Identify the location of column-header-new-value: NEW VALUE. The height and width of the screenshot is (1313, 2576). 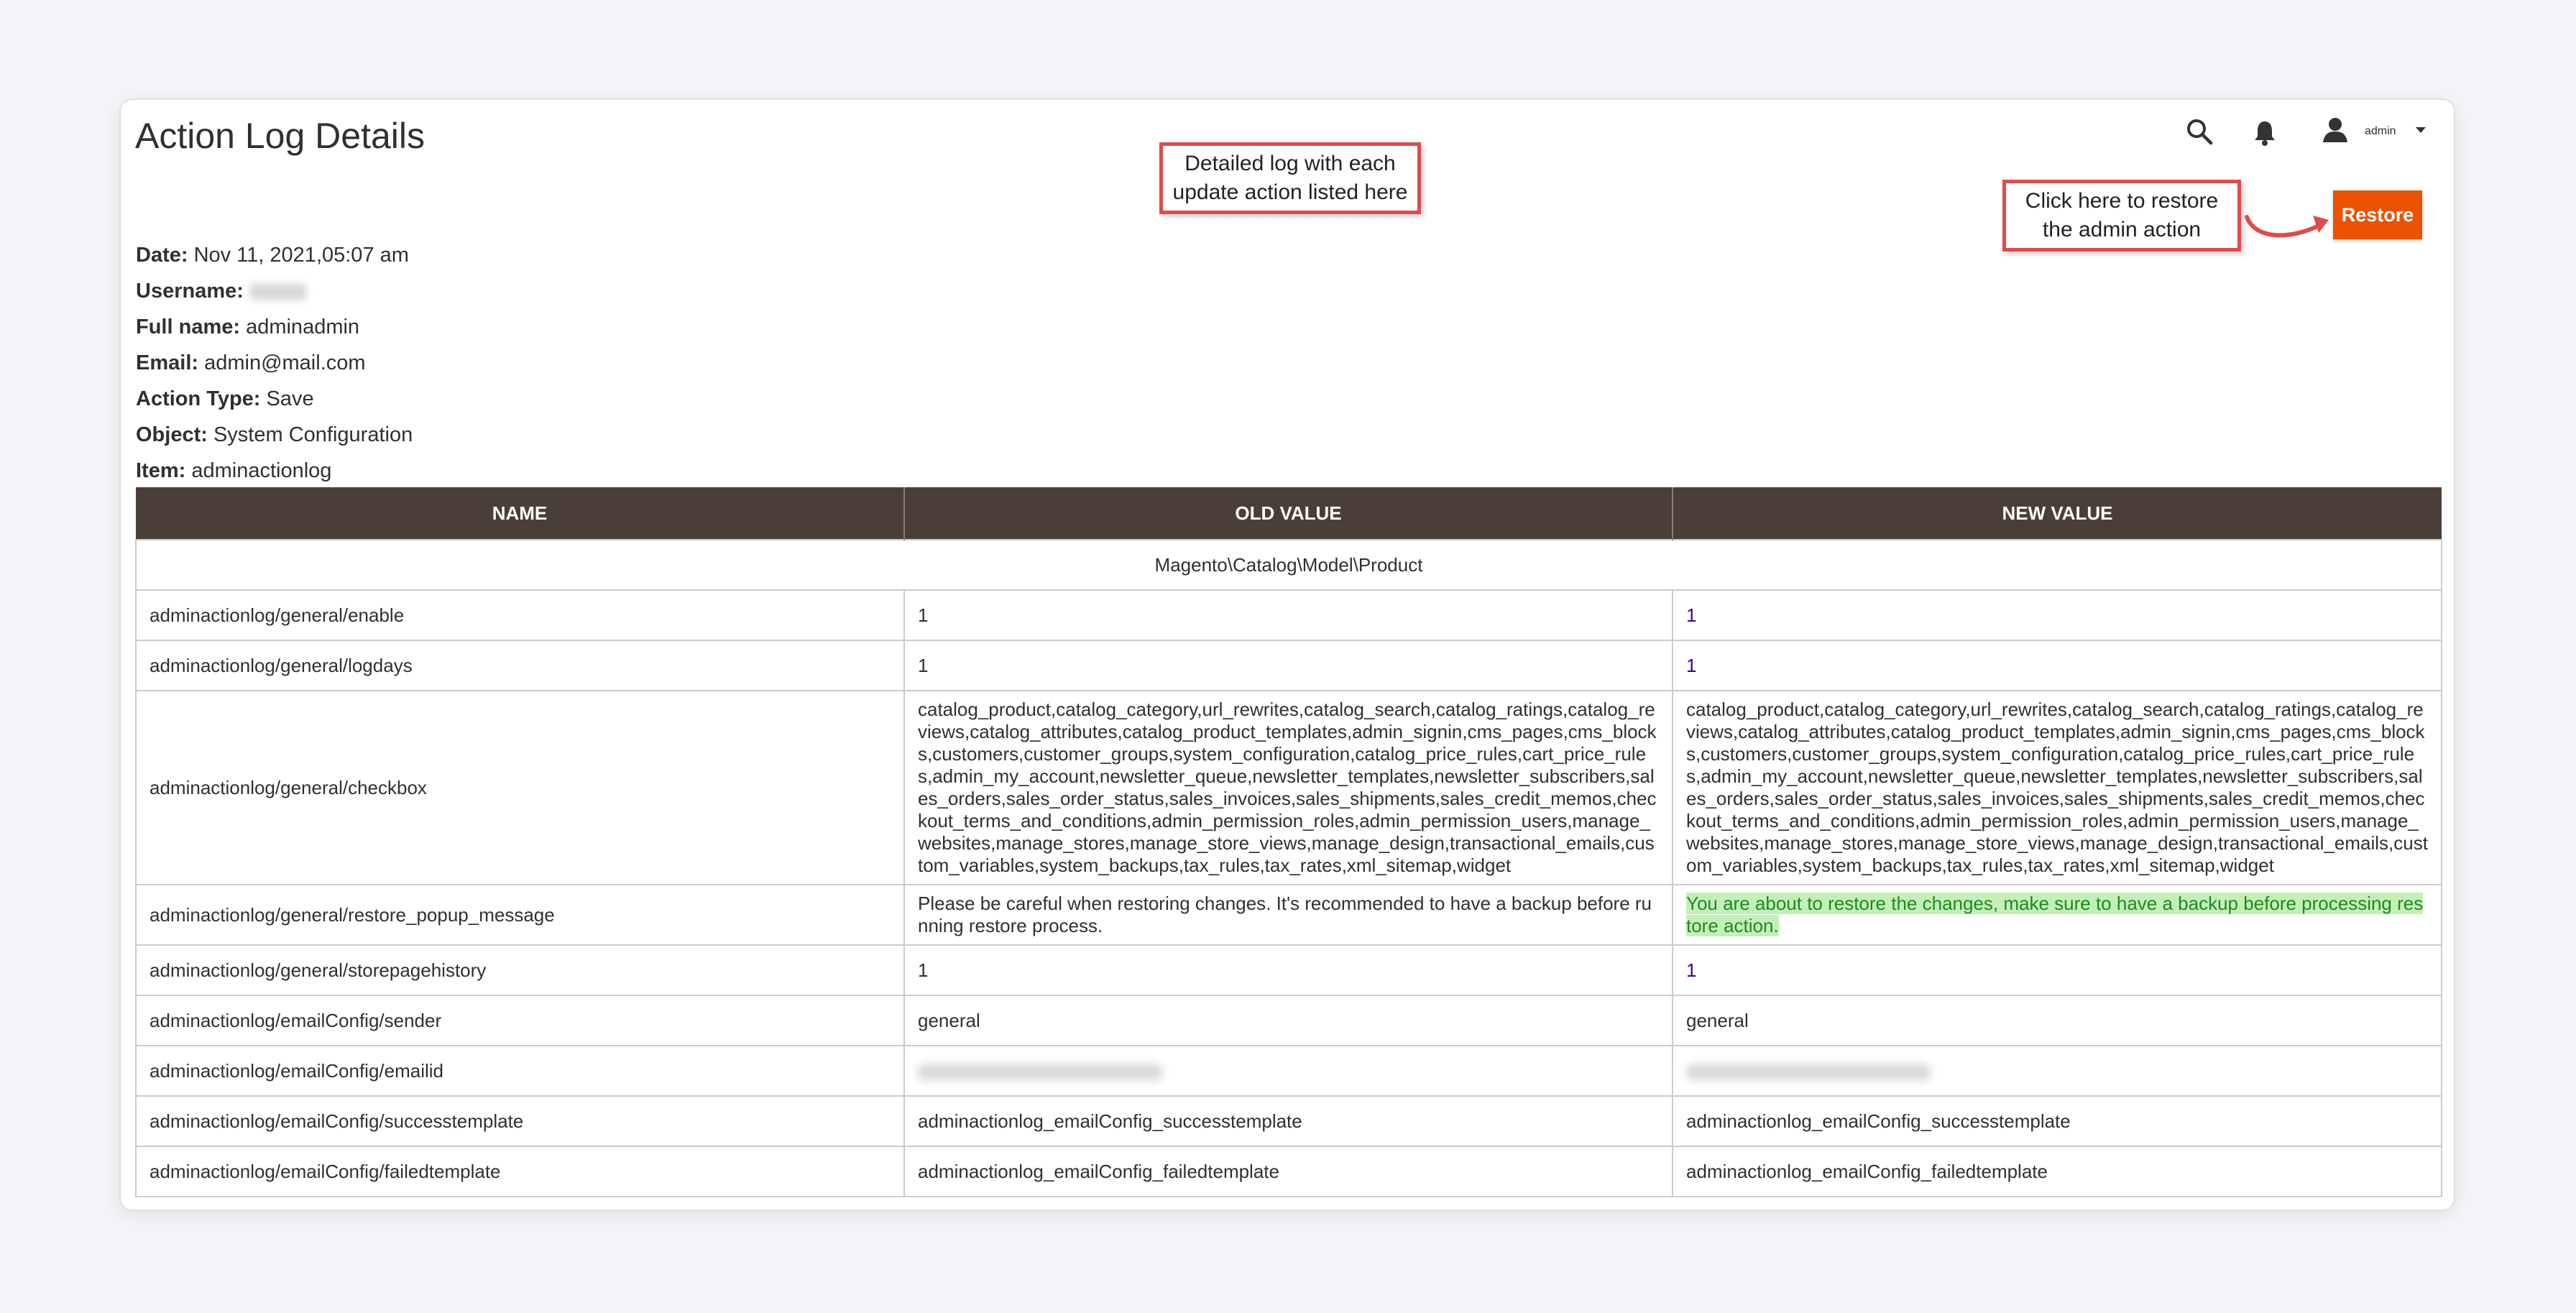
(2057, 513).